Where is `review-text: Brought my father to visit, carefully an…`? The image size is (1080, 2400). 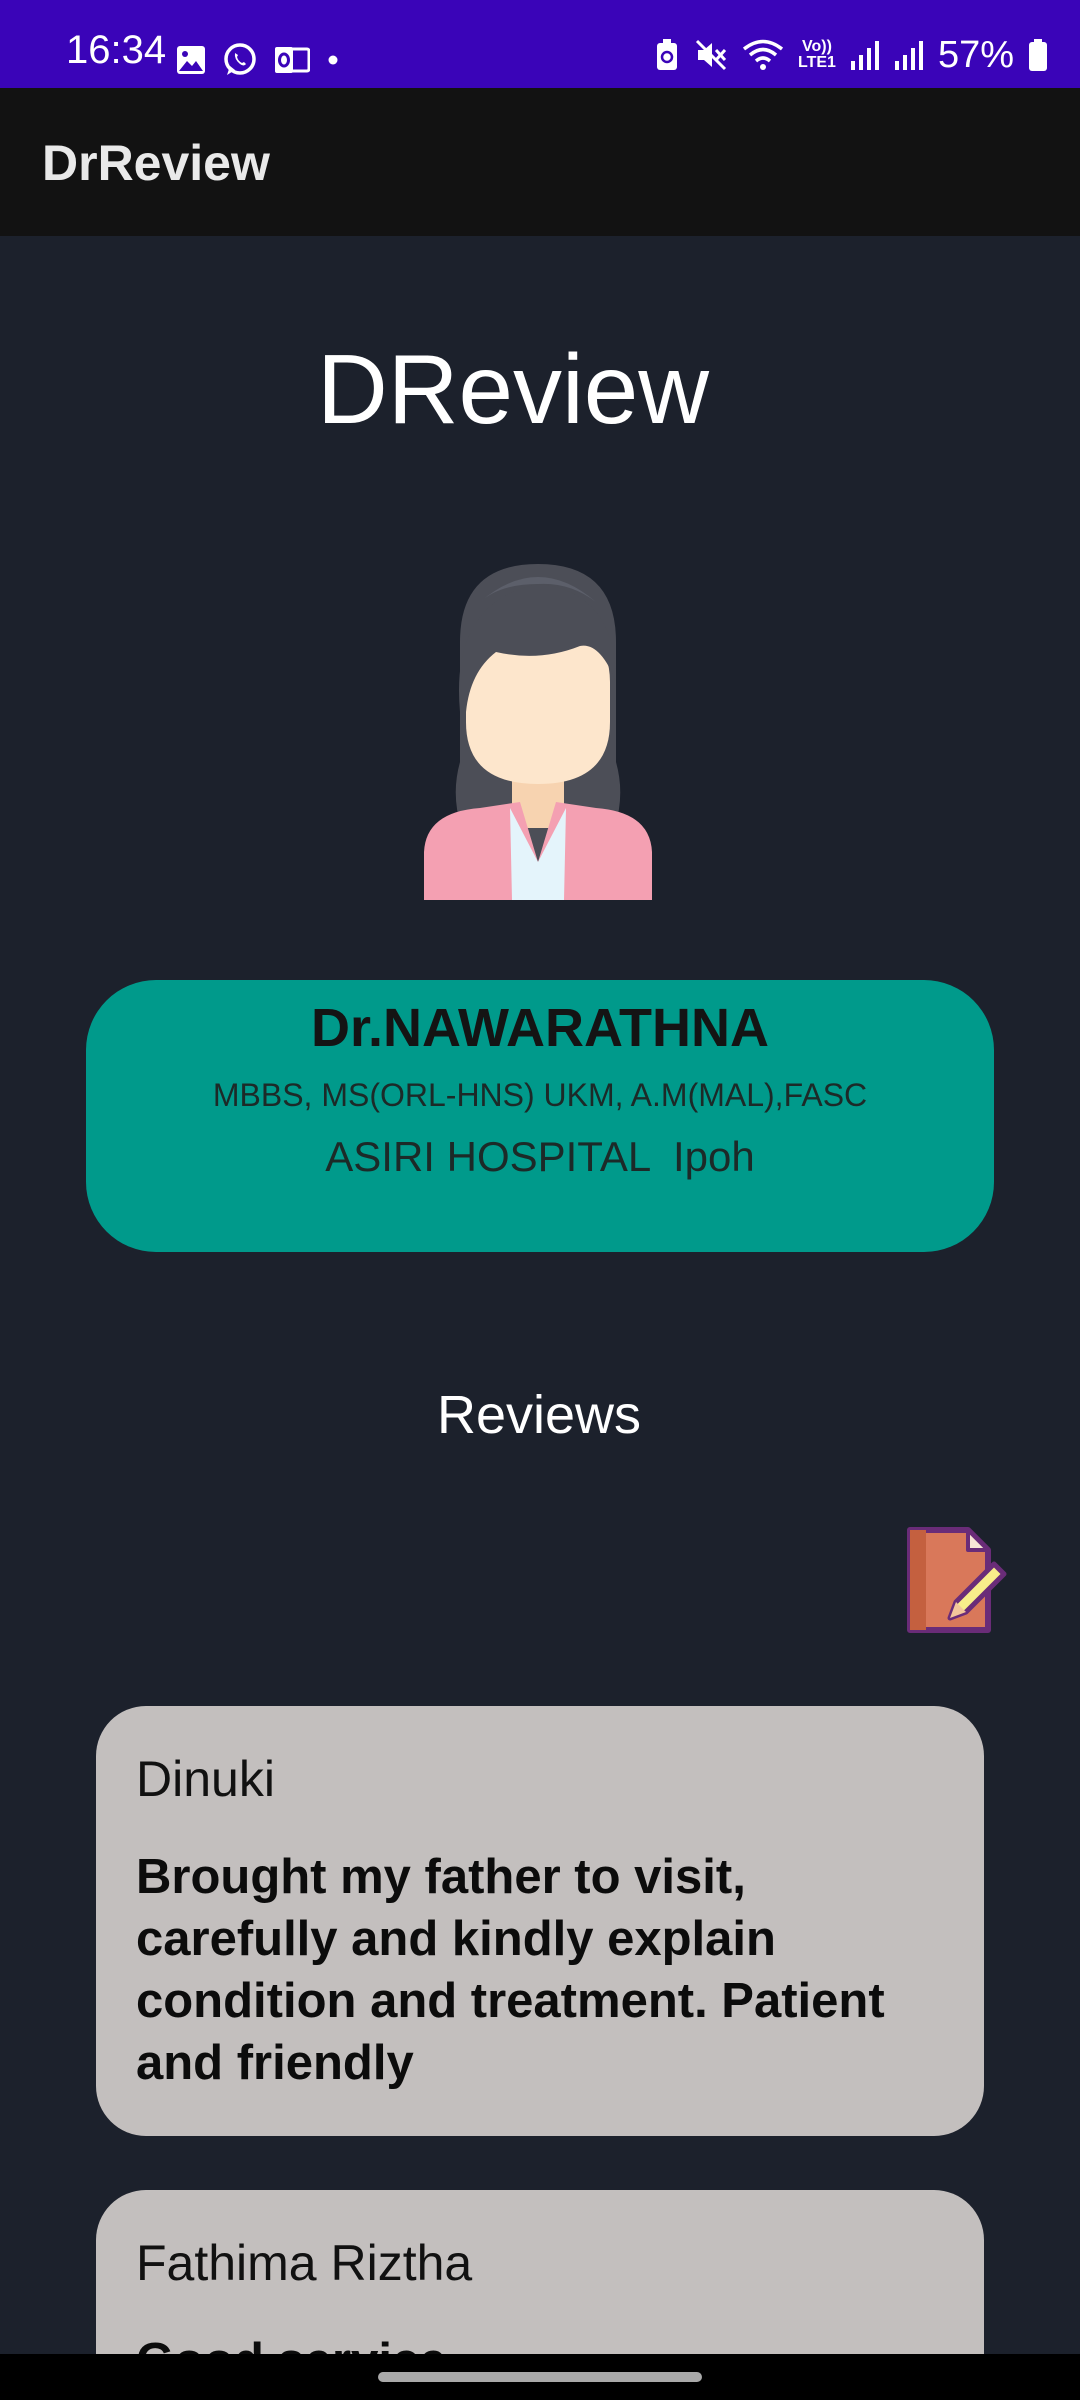 review-text: Brought my father to visit, carefully an… is located at coordinates (510, 1970).